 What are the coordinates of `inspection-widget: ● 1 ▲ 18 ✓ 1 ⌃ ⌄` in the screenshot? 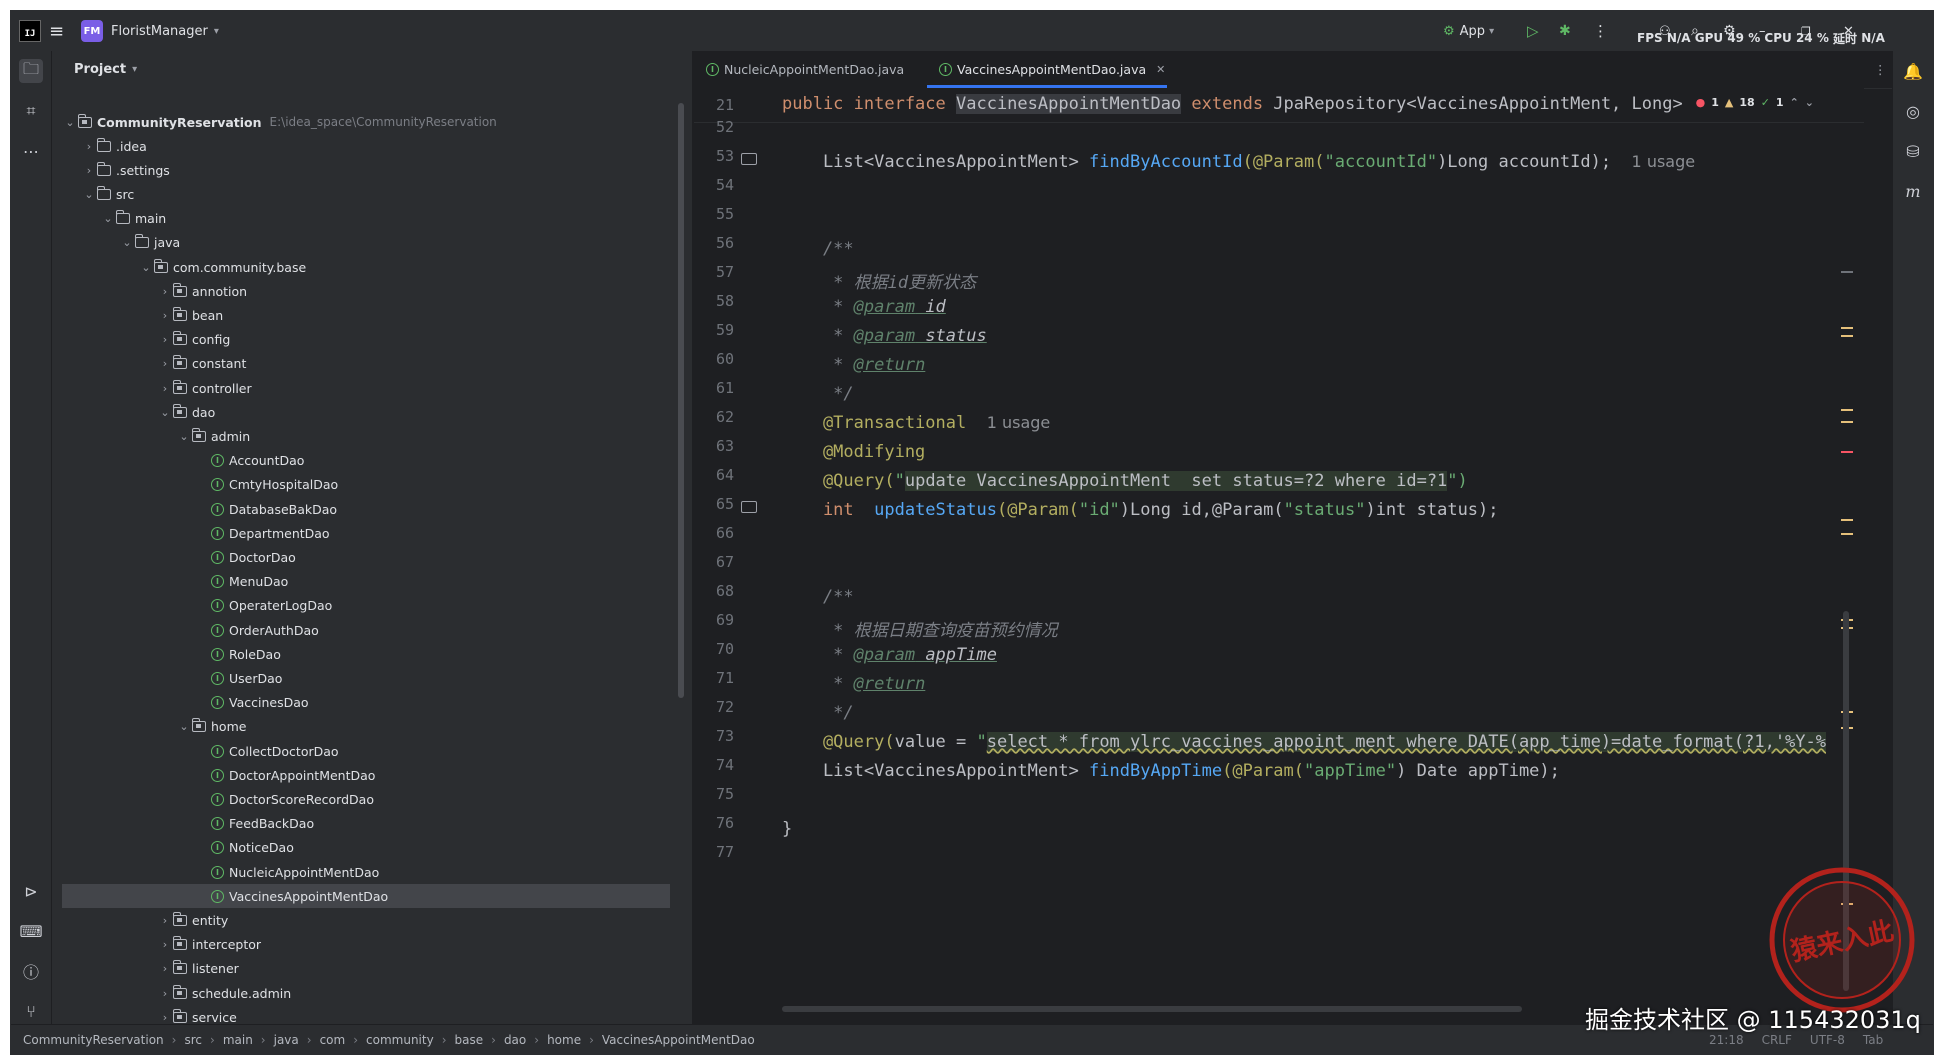 It's located at (1755, 102).